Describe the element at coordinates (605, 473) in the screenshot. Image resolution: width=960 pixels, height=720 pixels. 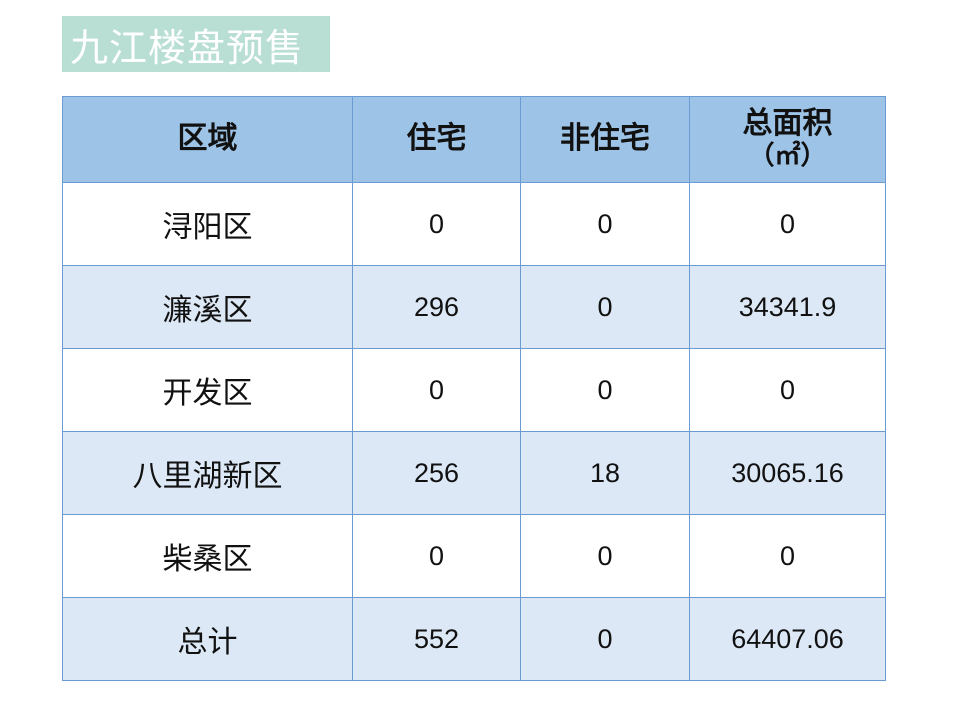
I see `non-residential-cell: 18` at that location.